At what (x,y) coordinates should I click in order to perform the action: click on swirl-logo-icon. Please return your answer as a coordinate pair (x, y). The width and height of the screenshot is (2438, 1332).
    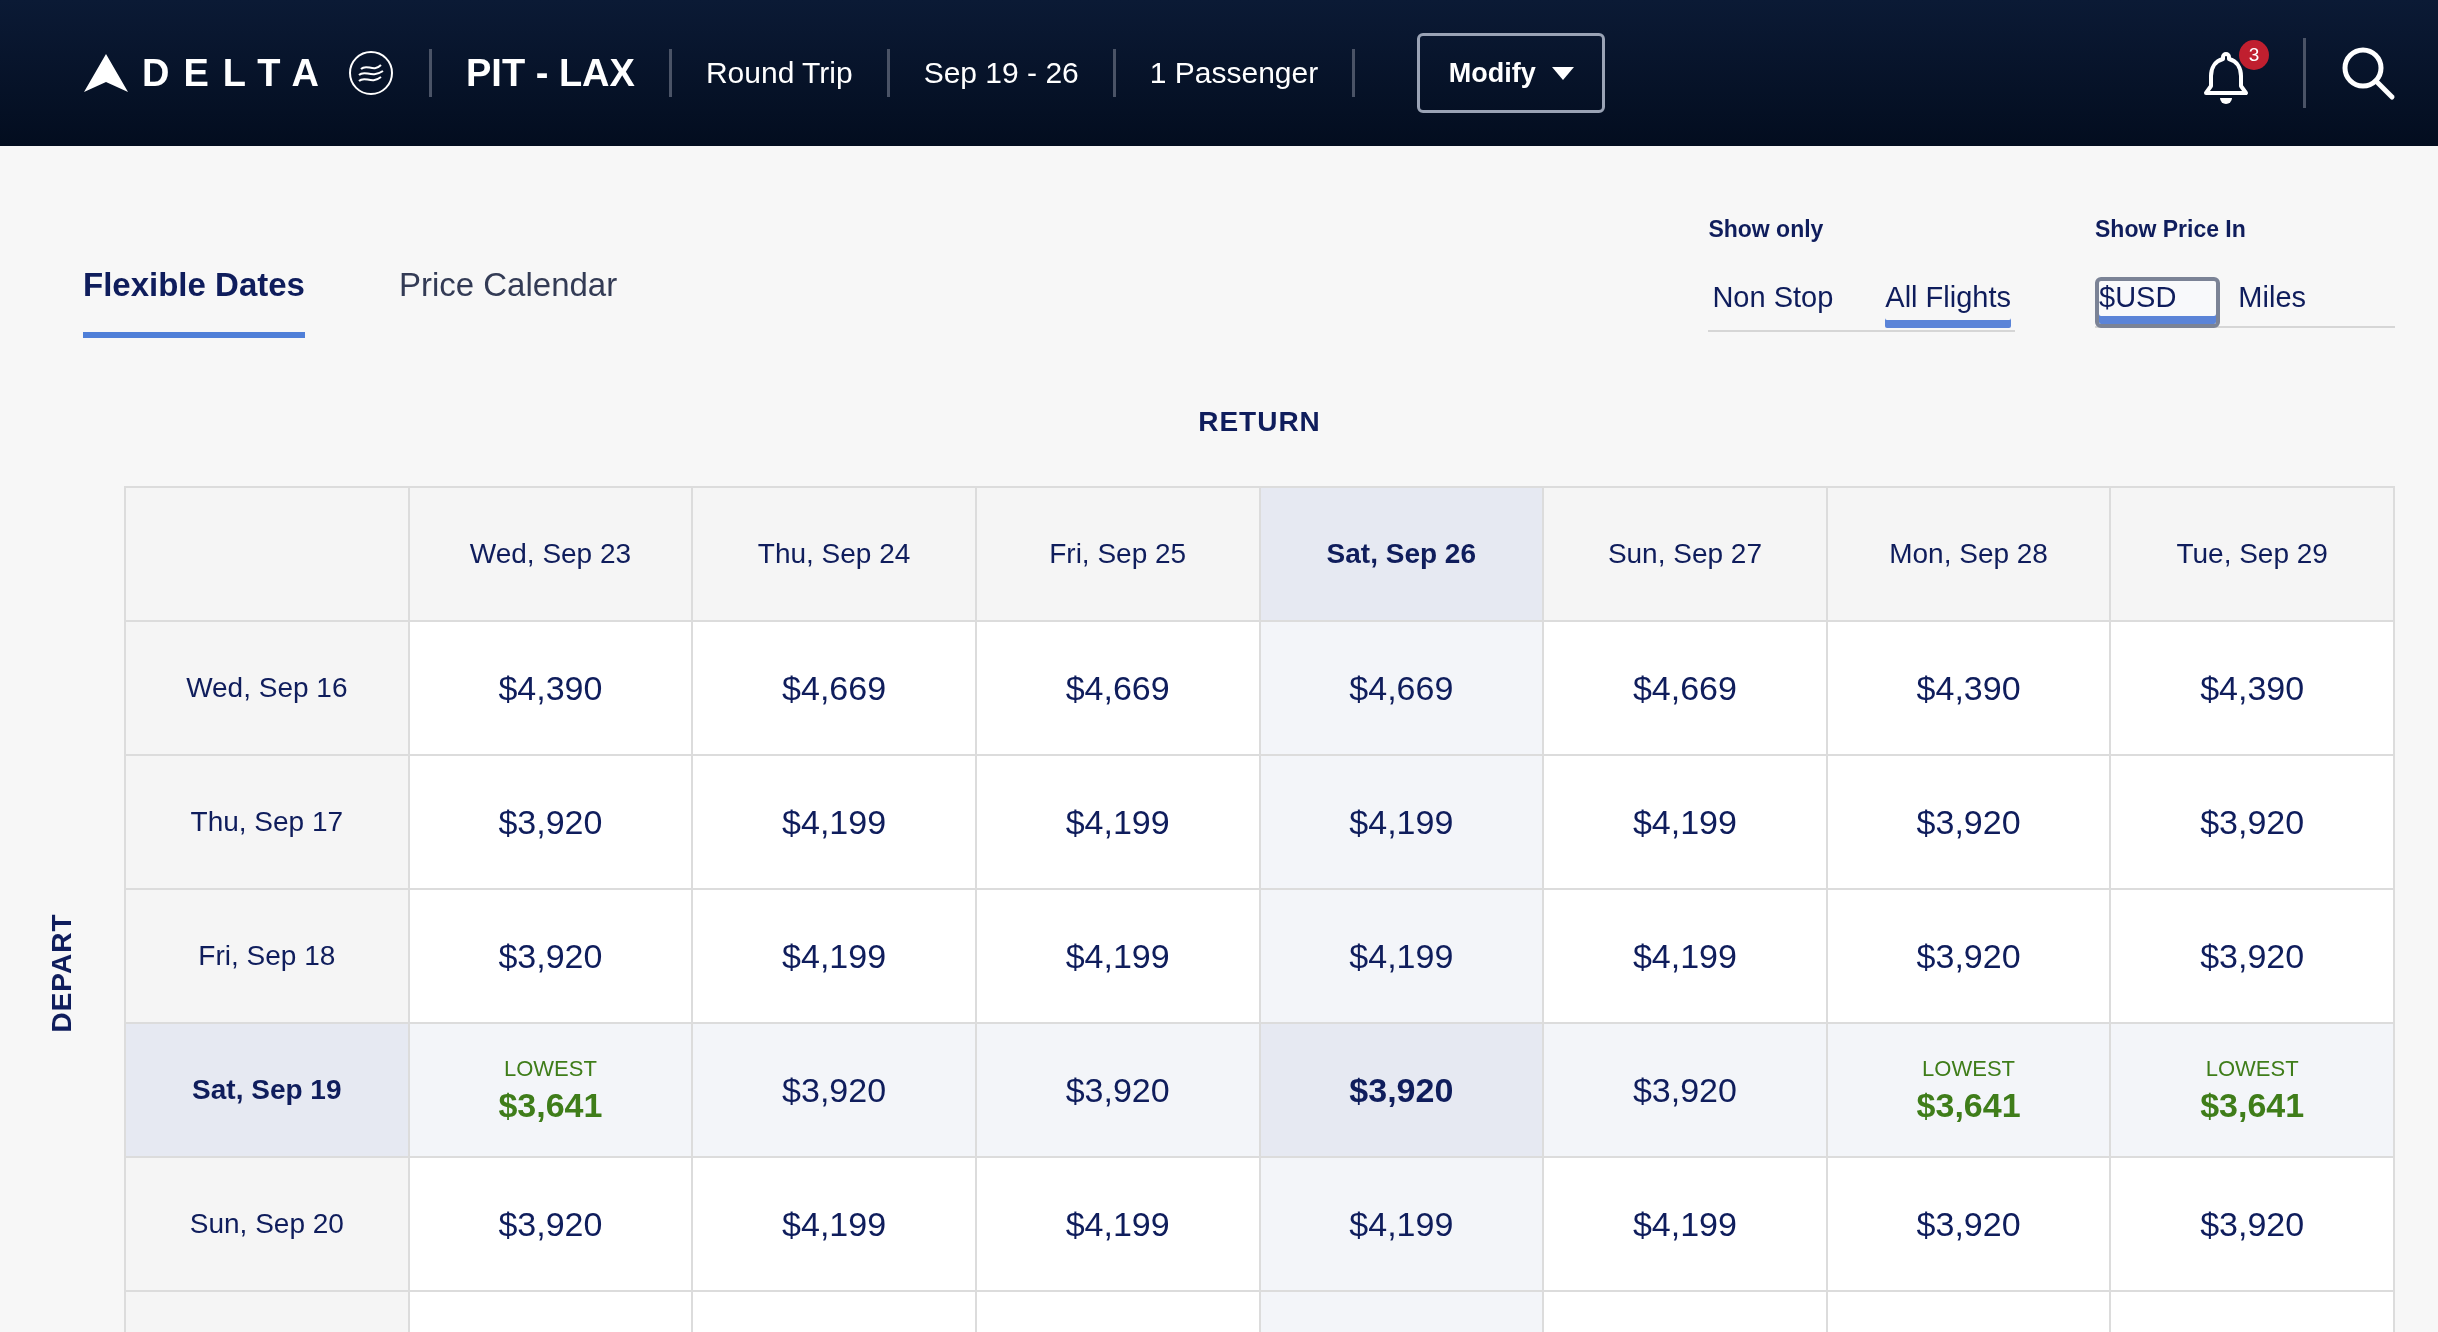
    Looking at the image, I should click on (371, 73).